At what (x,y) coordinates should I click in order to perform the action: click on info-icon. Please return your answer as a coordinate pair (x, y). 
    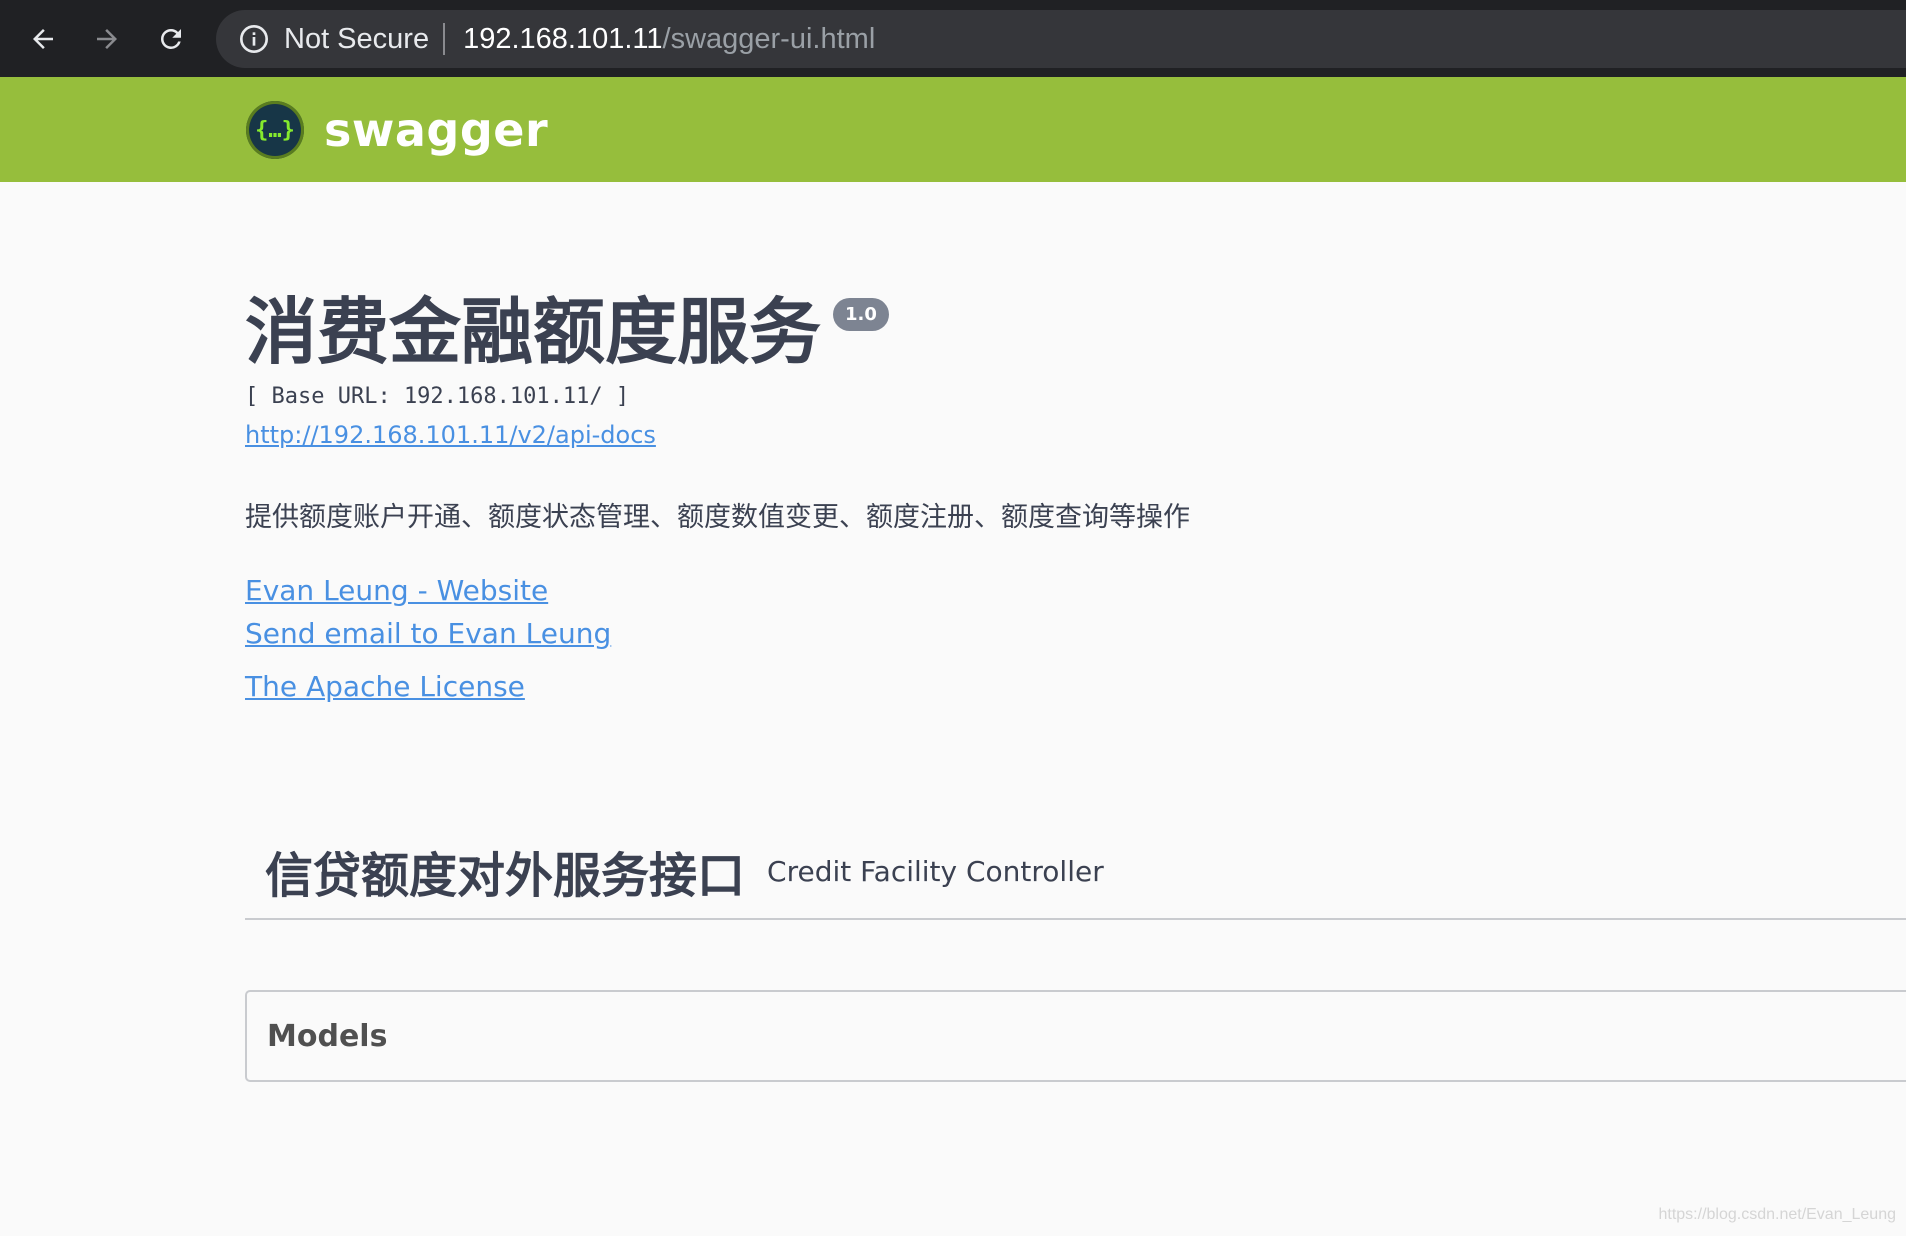
    Looking at the image, I should click on (254, 39).